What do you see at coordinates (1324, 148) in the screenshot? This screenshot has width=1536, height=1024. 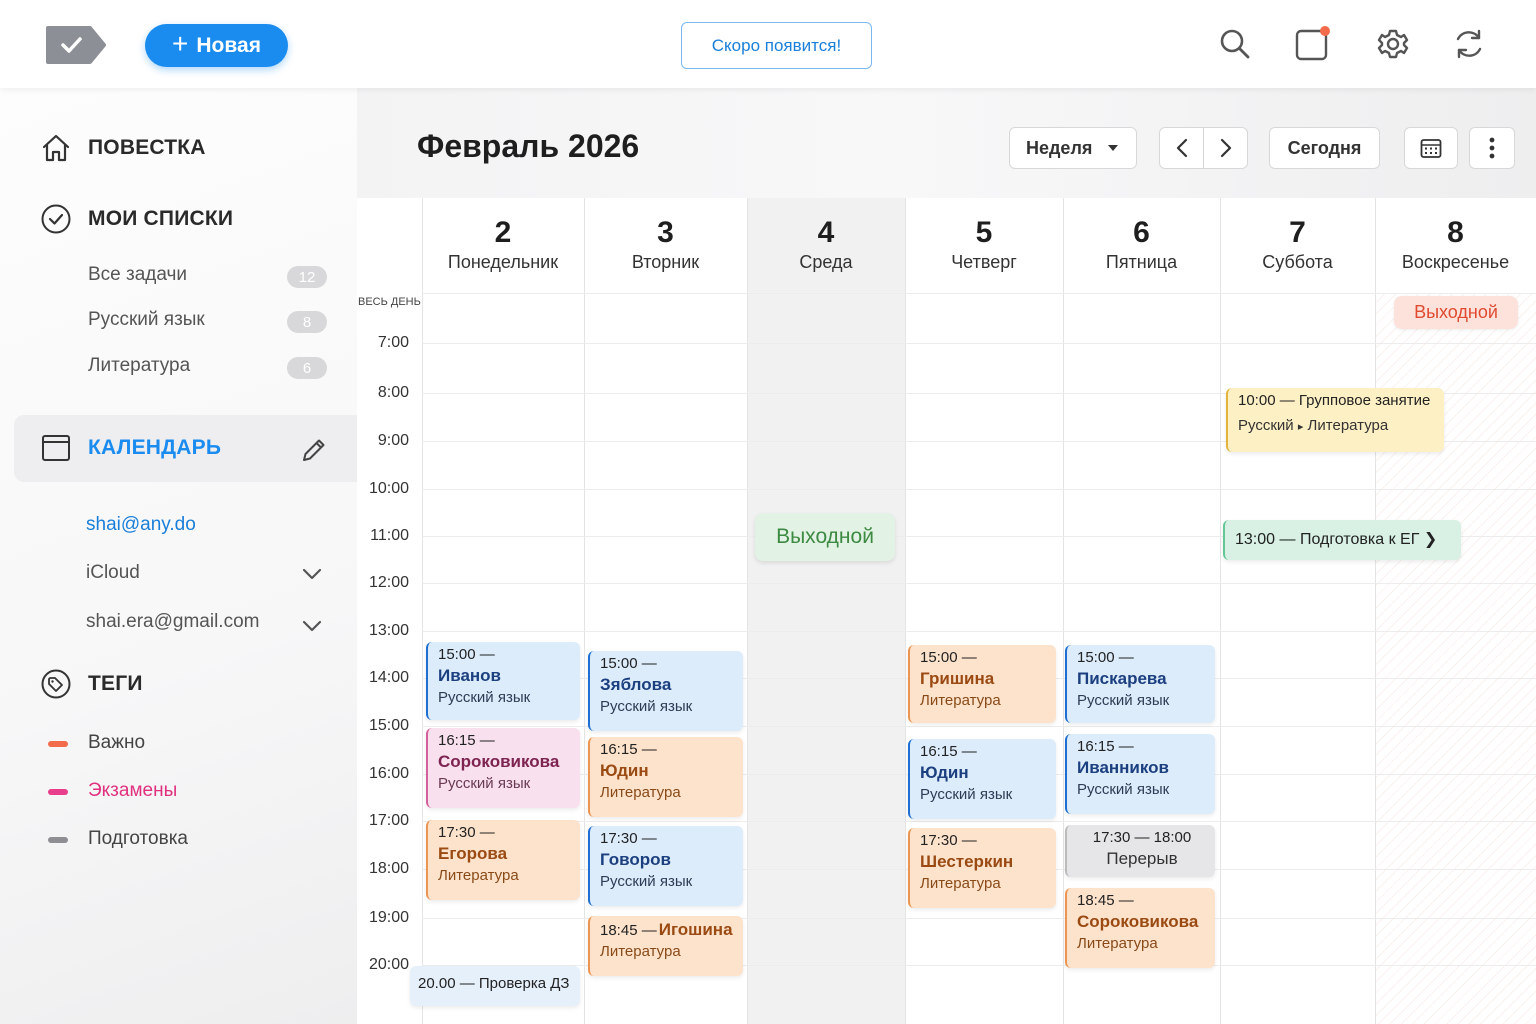 I see `today-button: Сегодня` at bounding box center [1324, 148].